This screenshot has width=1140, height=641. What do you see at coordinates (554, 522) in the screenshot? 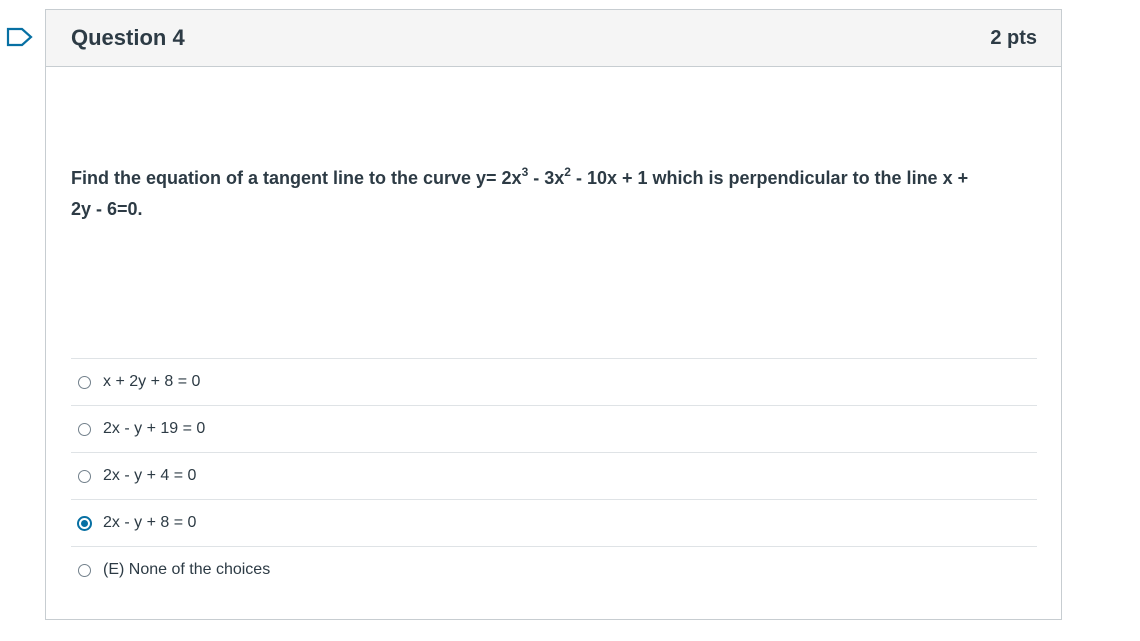
I see `answer-option-selected: 2x - y + 8 = 0` at bounding box center [554, 522].